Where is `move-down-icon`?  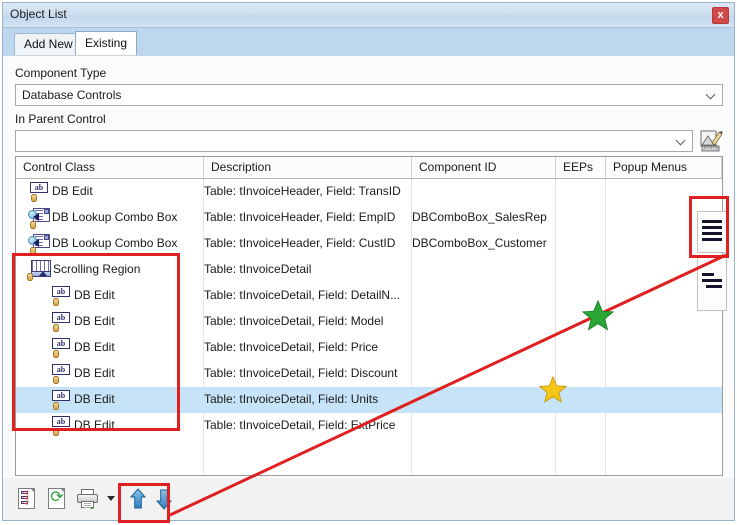
move-down-icon is located at coordinates (164, 499).